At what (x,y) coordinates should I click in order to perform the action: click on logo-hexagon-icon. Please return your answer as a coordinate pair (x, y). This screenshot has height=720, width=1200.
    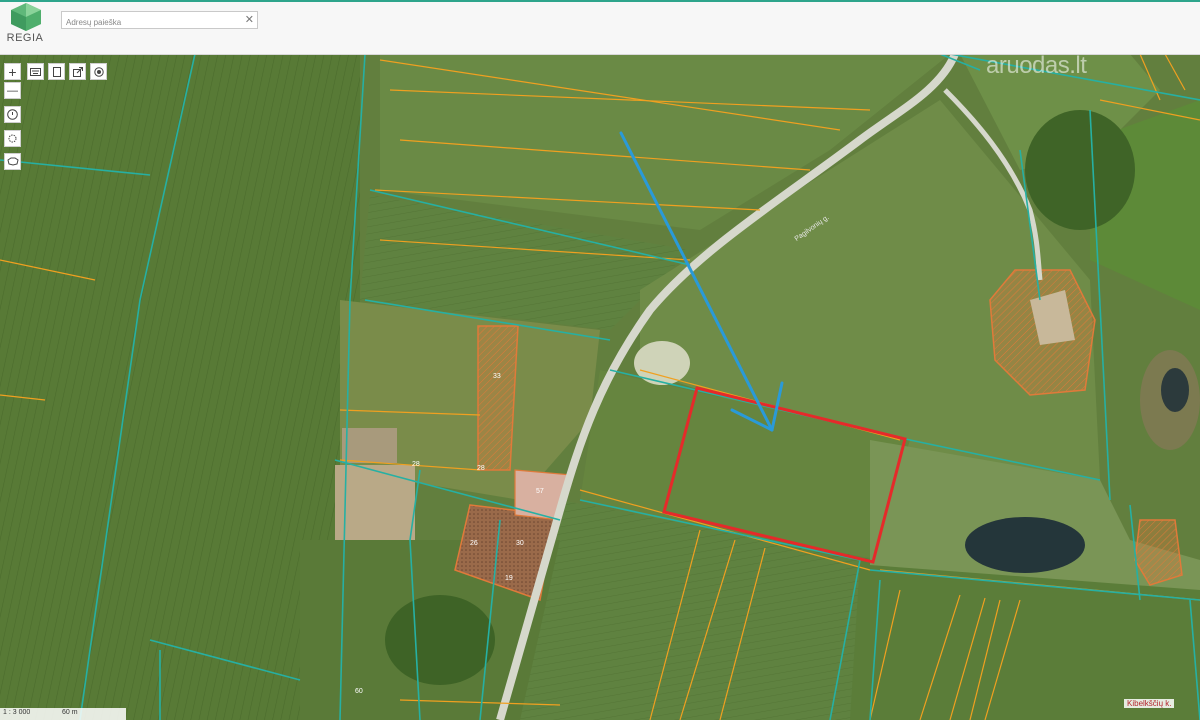
    Looking at the image, I should click on (26, 17).